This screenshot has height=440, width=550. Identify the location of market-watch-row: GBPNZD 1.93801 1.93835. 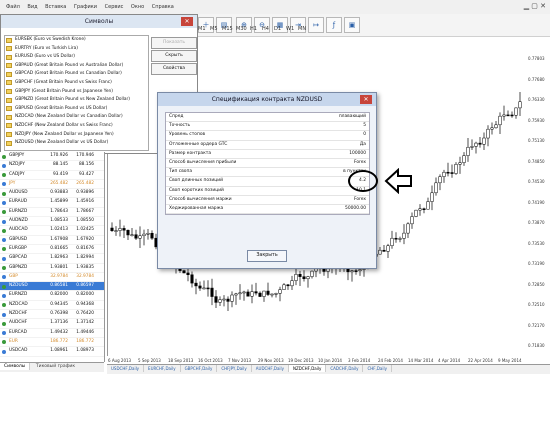
(52, 268).